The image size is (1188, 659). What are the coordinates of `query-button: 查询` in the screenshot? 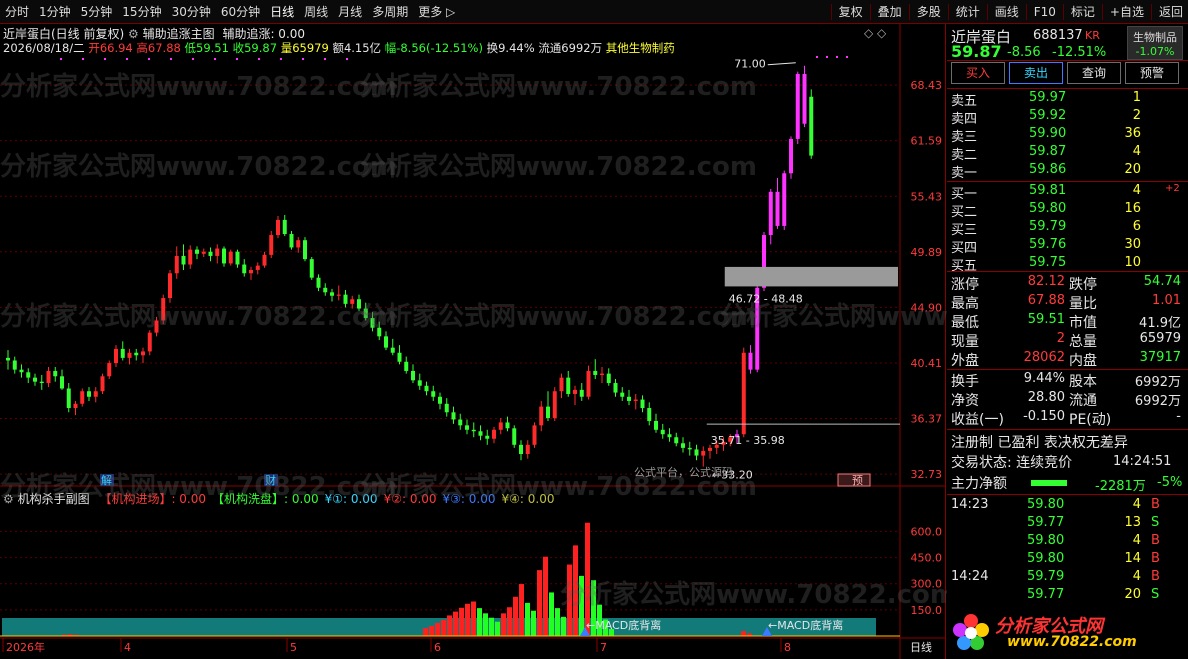 It's located at (1094, 73).